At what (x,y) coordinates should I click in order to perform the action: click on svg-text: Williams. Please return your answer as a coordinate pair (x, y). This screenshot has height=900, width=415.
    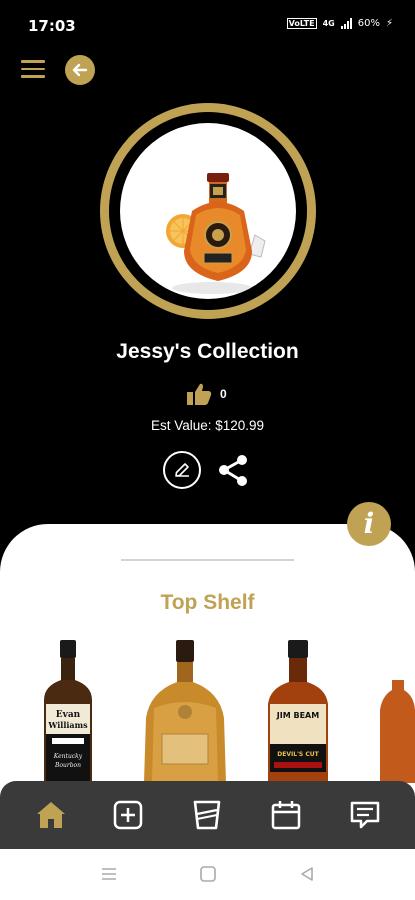
    Looking at the image, I should click on (67, 725).